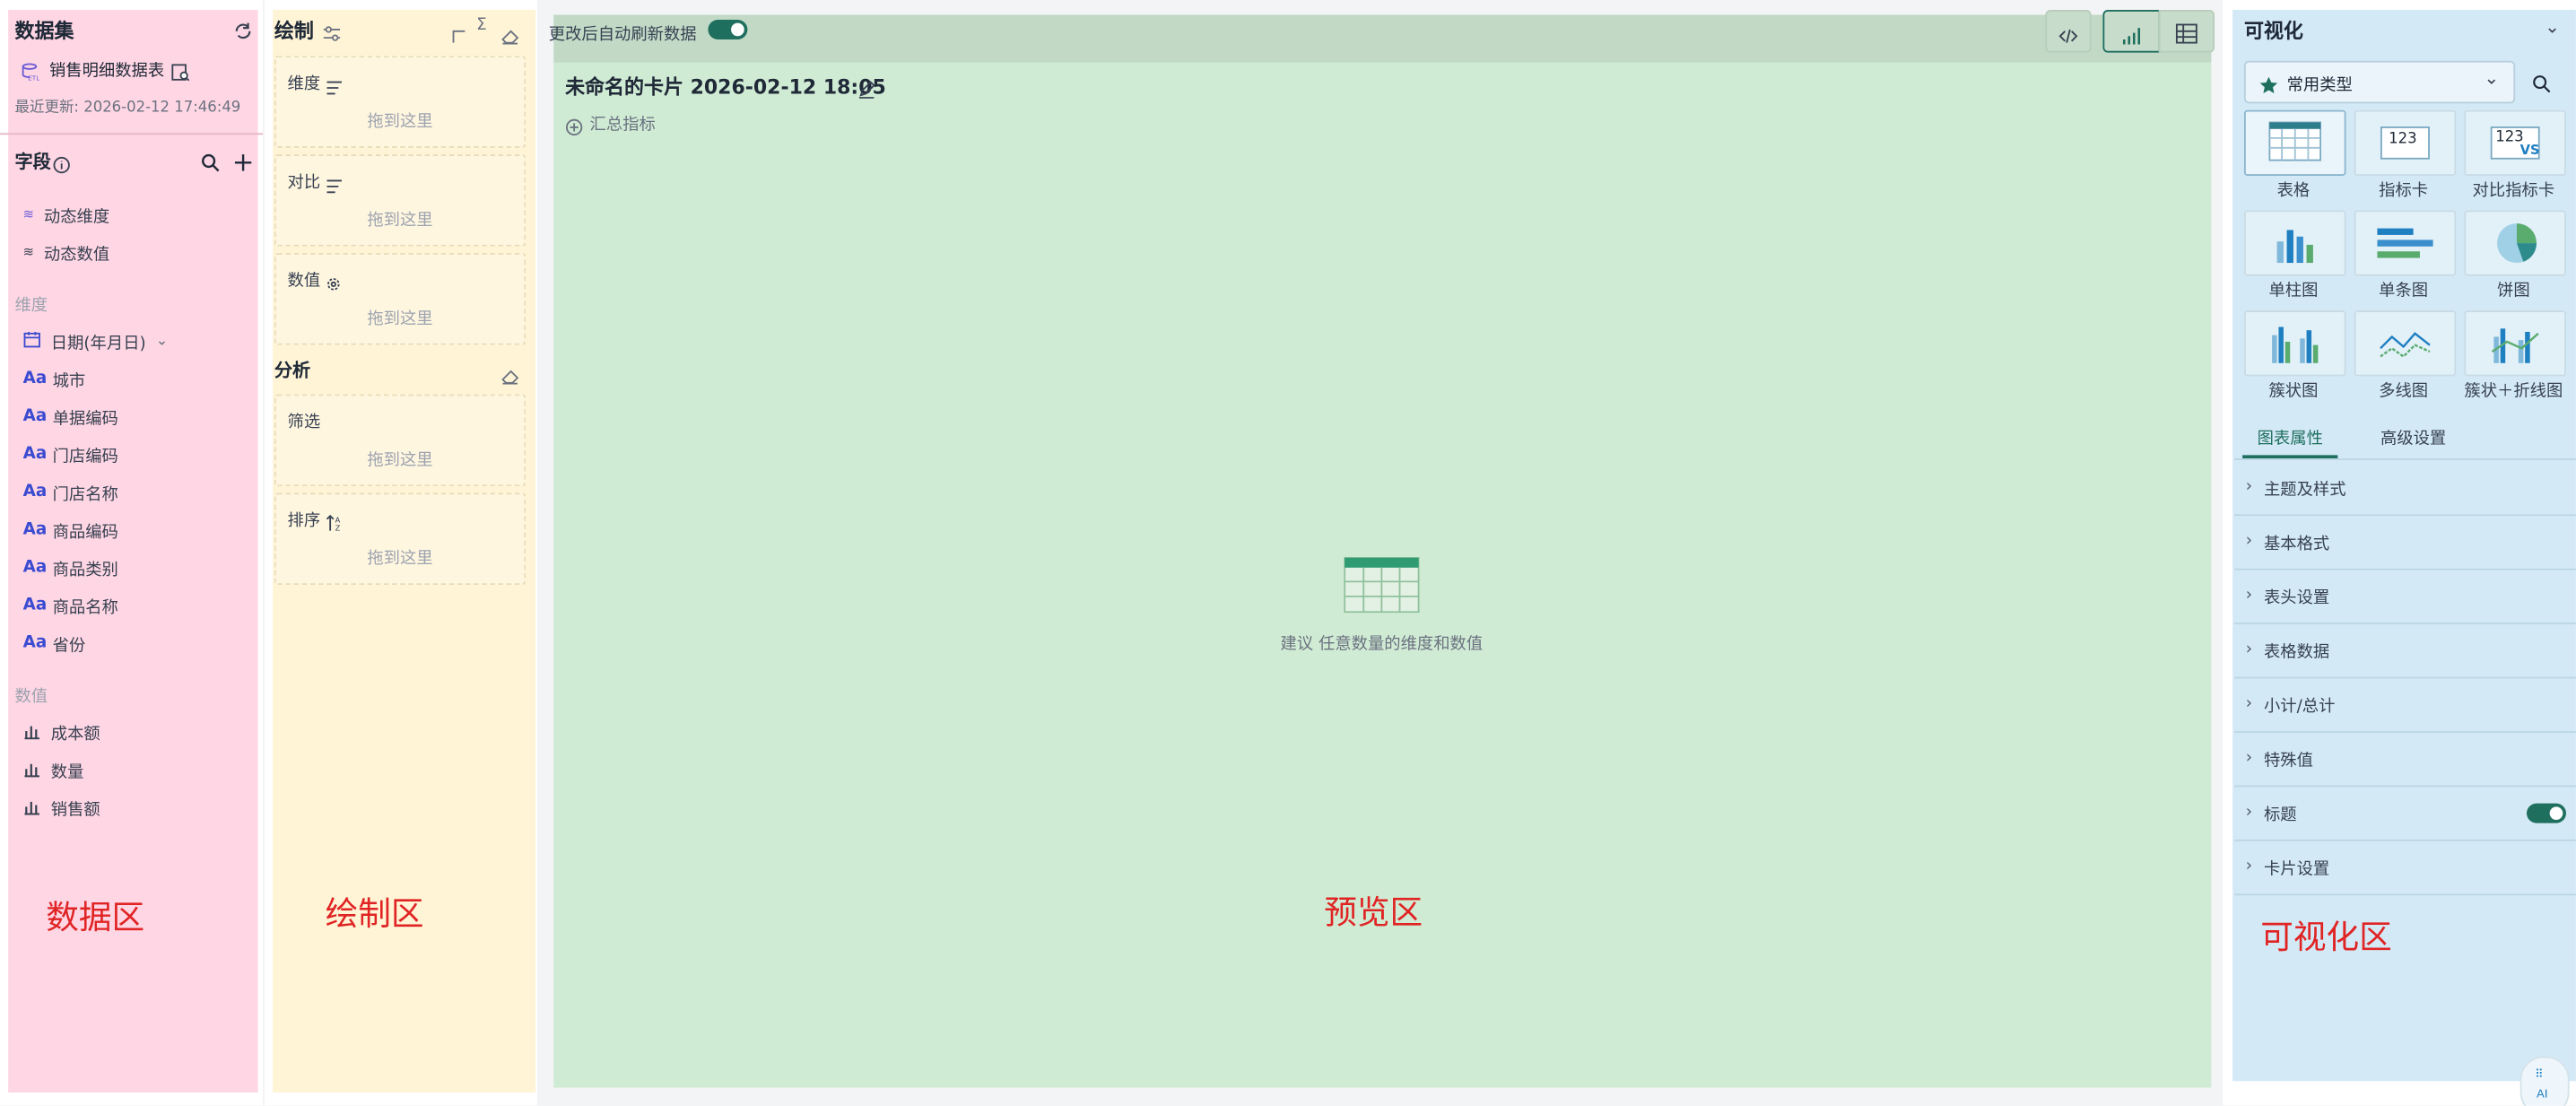 The height and width of the screenshot is (1106, 2576). What do you see at coordinates (33, 78) in the screenshot?
I see `svg-text: ETL` at bounding box center [33, 78].